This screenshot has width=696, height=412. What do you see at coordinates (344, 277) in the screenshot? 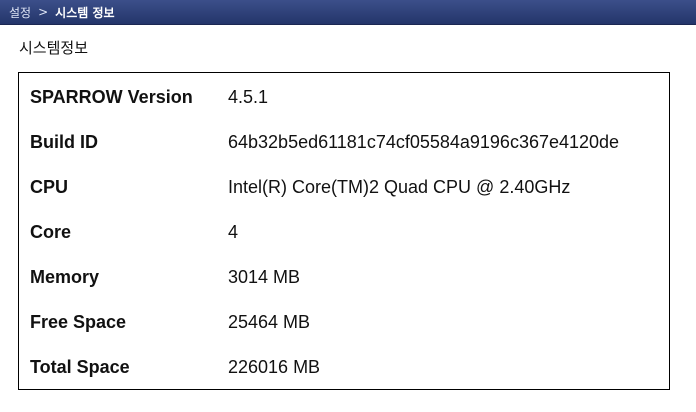
I see `info-row-memory: Memory 3014 MB` at bounding box center [344, 277].